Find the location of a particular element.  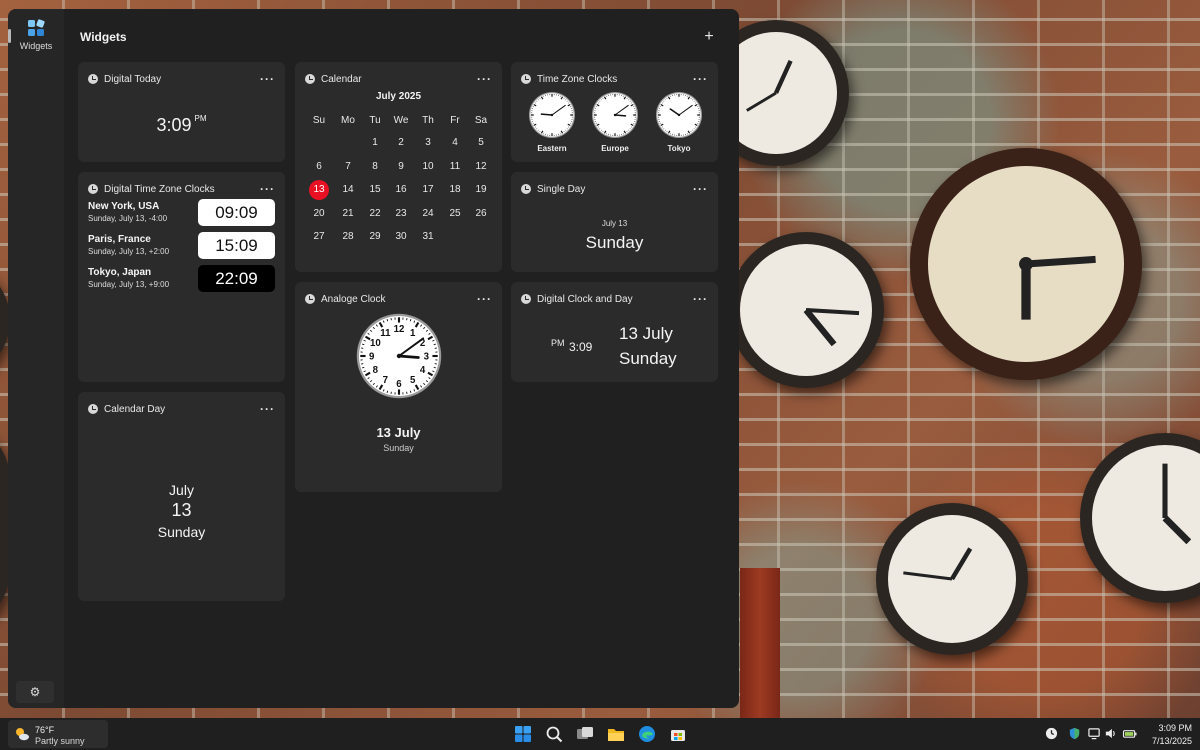

calendar-day: 18 is located at coordinates (455, 189).